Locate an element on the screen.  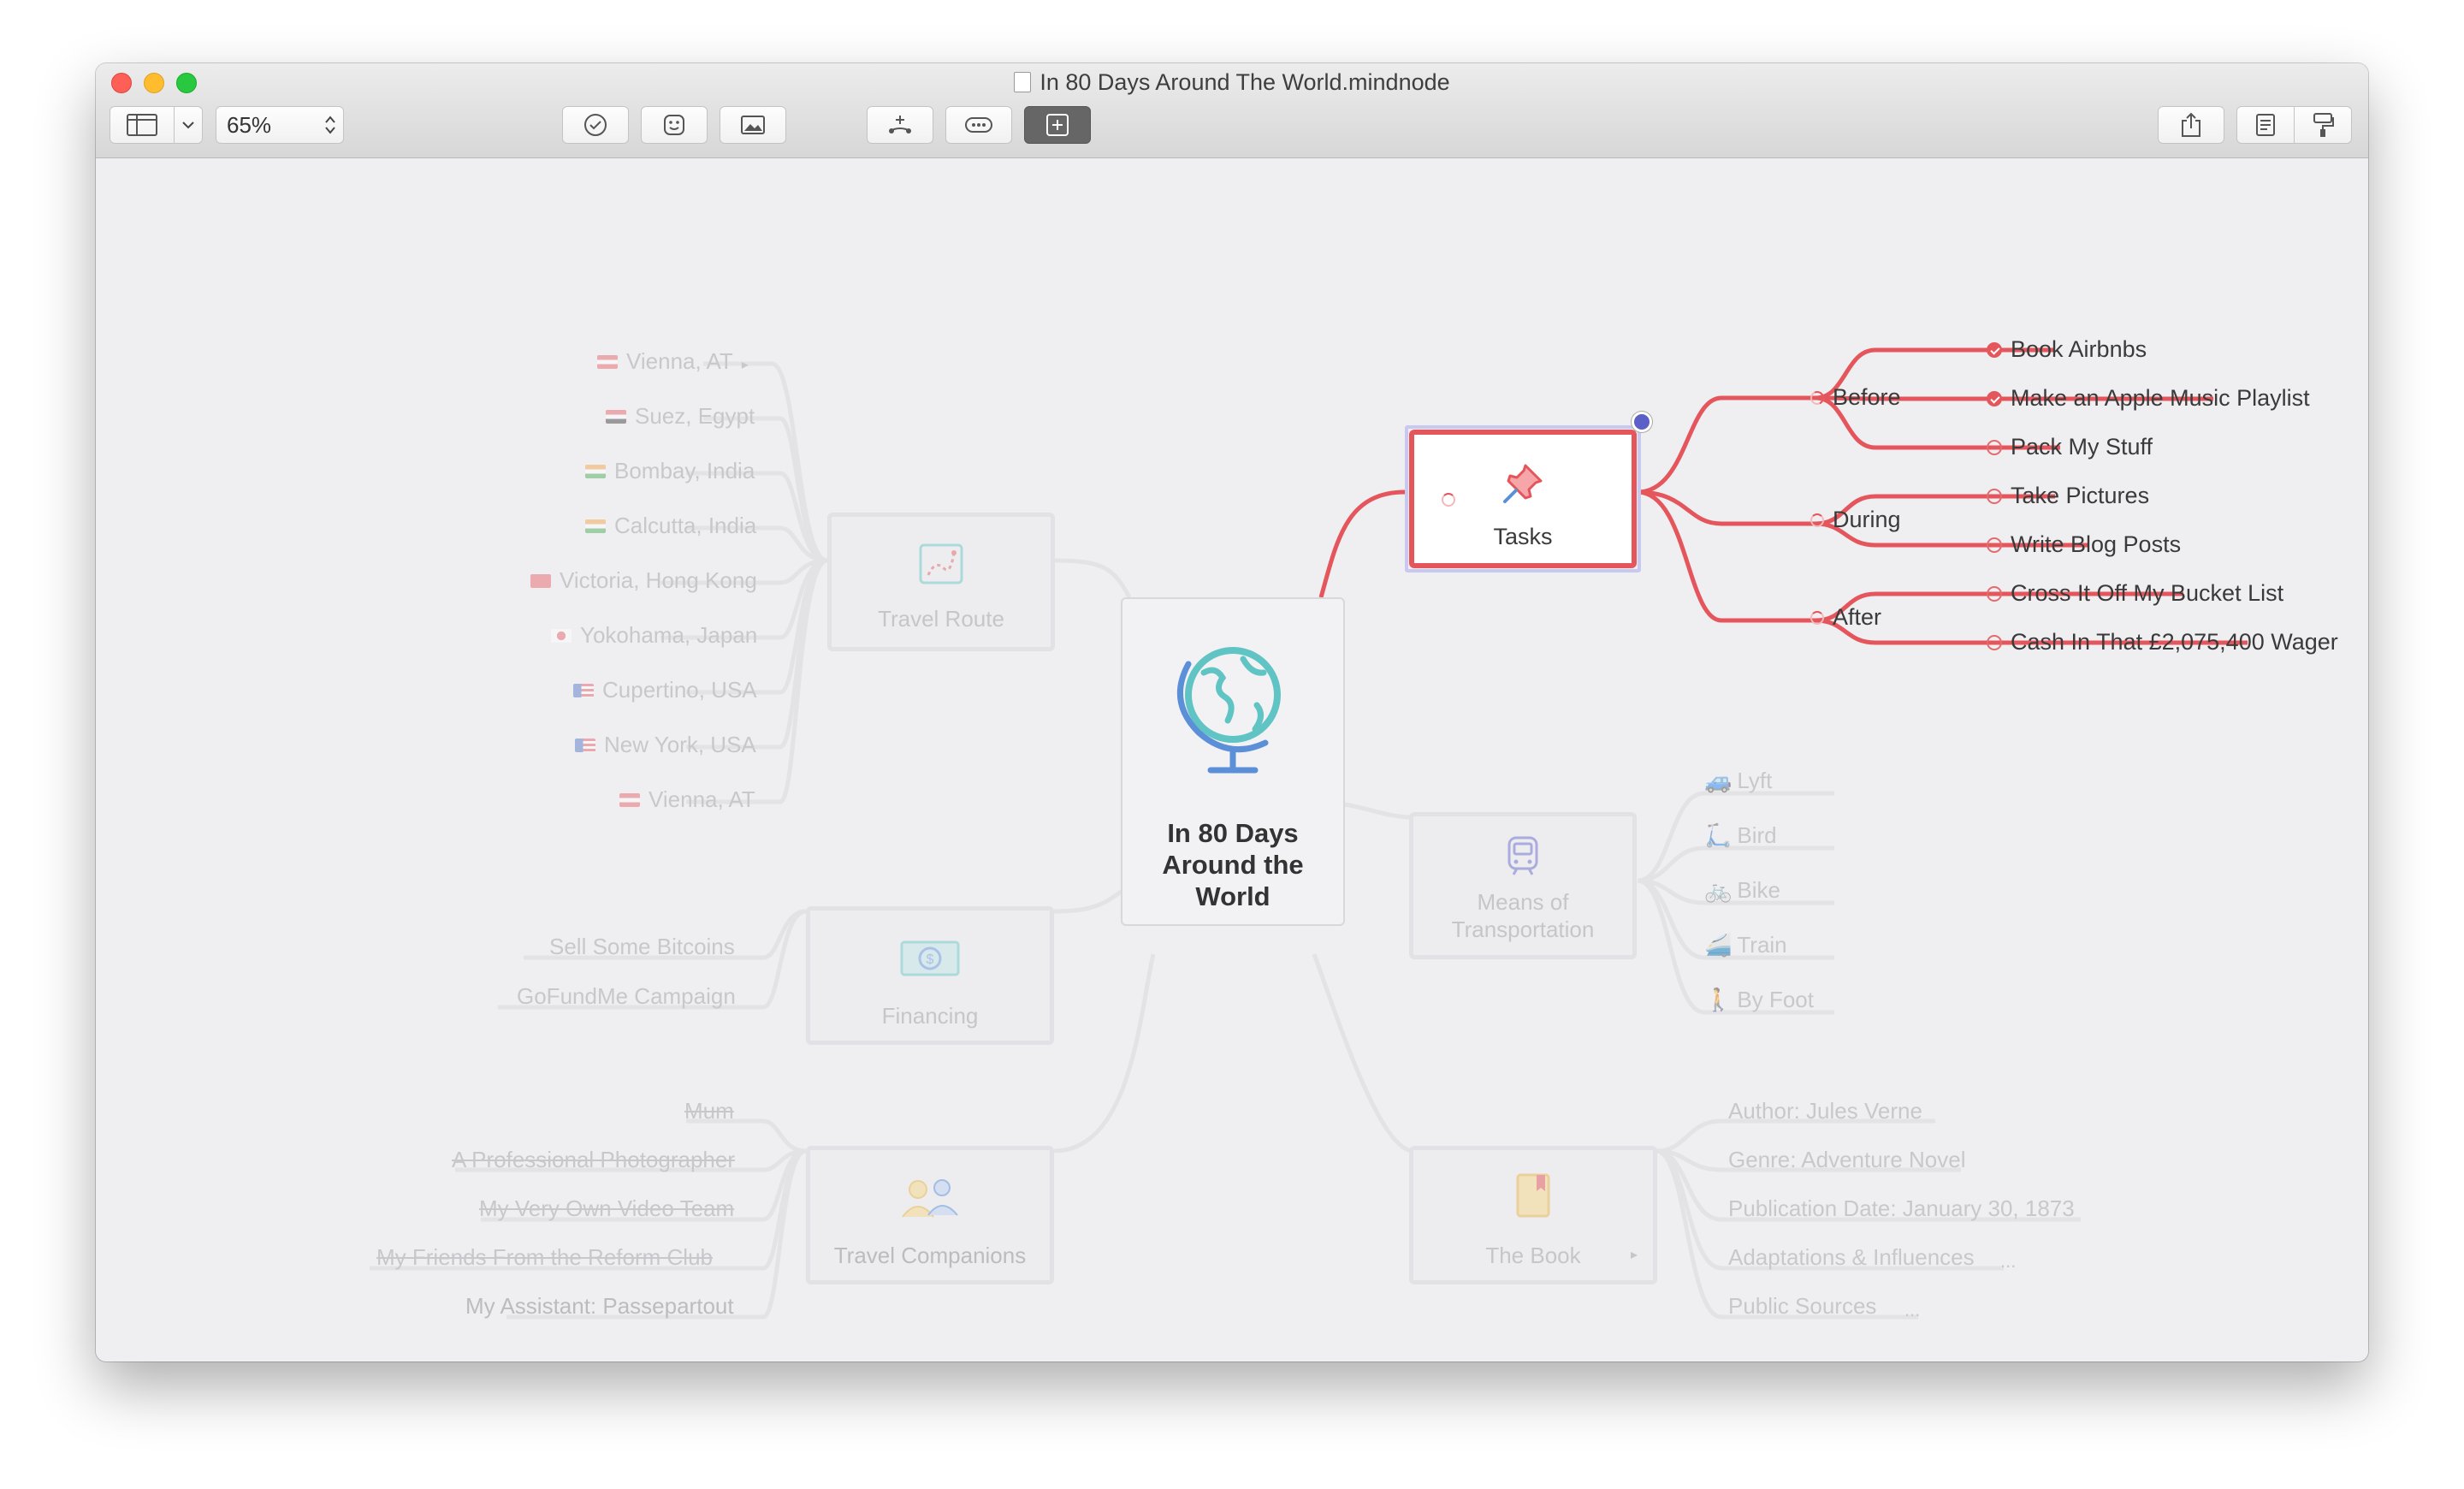
task-item: Write Blog Posts is located at coordinates (2084, 545).